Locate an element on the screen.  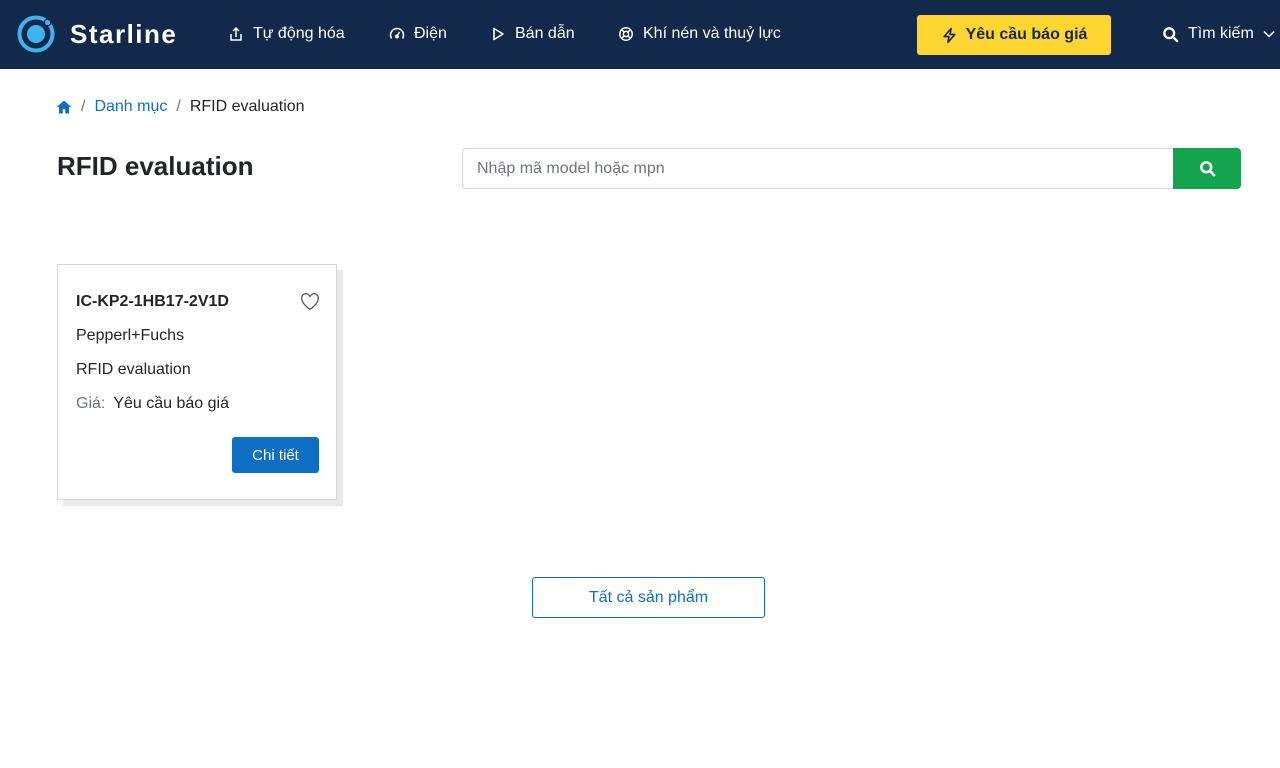
request-quote-label: Yêu cầu báo giá is located at coordinates (1026, 34).